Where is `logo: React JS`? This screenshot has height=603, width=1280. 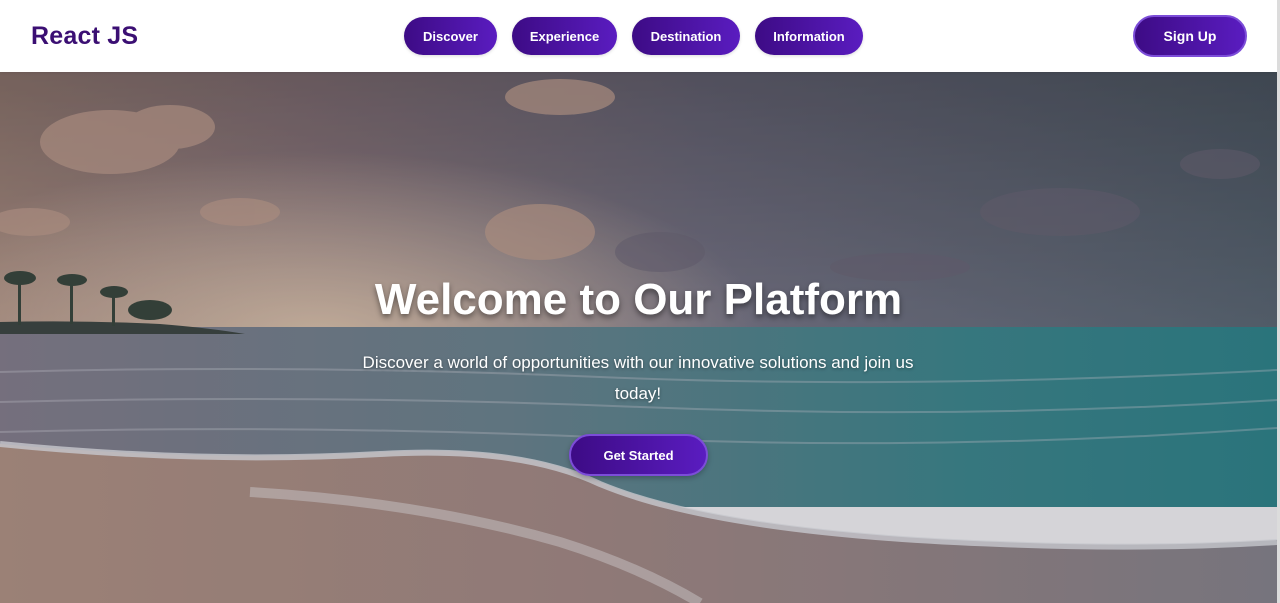
logo: React JS is located at coordinates (84, 36).